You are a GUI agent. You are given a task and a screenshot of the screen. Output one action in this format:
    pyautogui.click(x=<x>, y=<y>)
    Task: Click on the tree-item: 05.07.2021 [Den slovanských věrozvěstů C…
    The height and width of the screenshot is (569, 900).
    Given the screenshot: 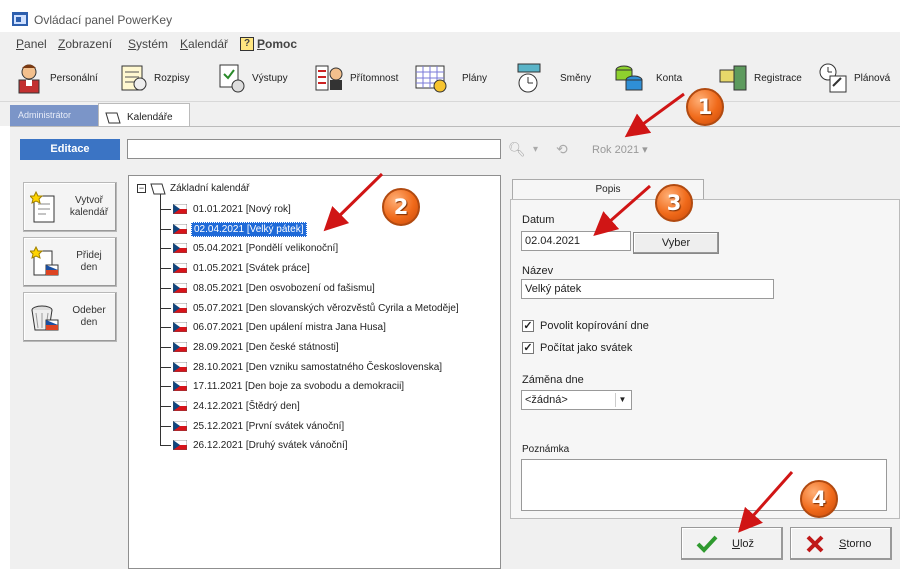 What is the action you would take?
    pyautogui.click(x=310, y=308)
    